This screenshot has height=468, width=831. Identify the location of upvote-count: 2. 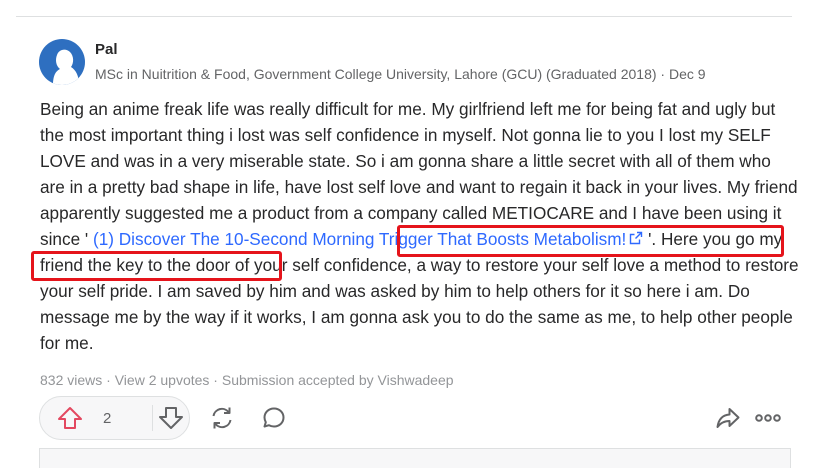
(107, 418).